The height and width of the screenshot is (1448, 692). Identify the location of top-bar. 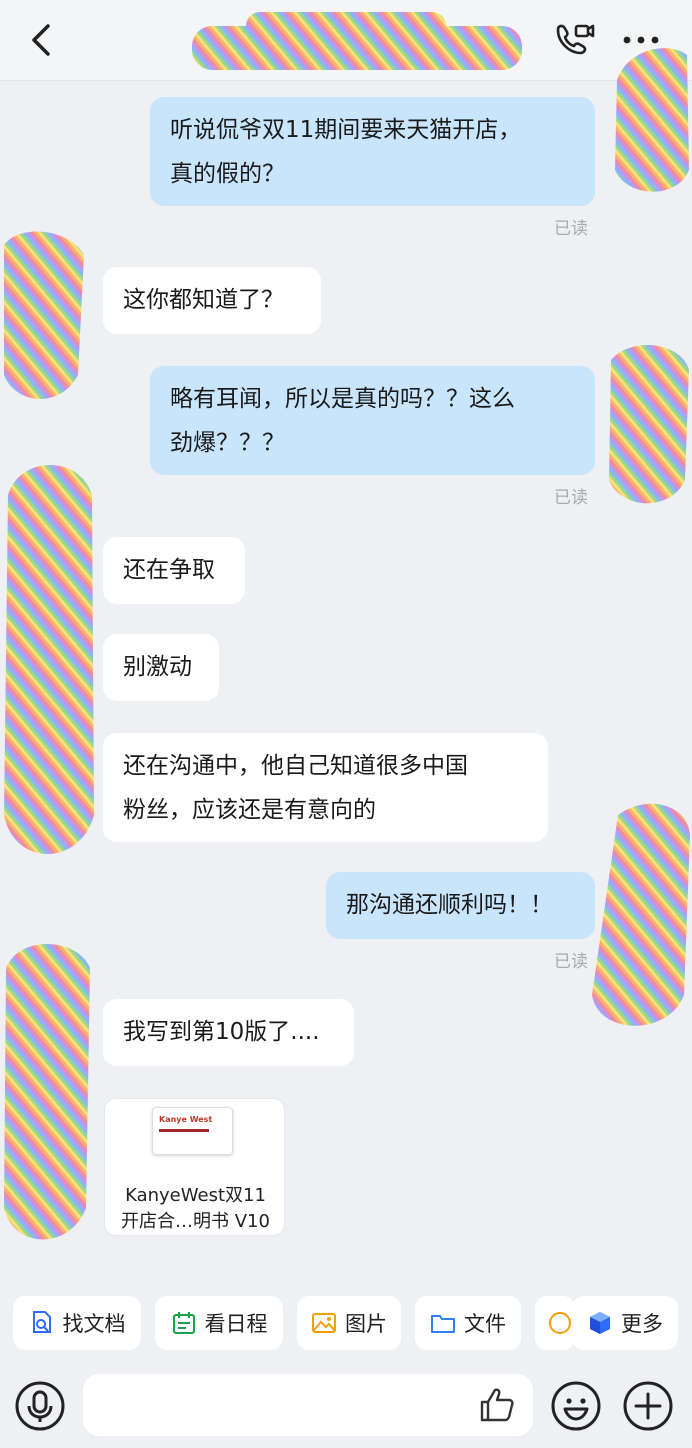
(346, 40).